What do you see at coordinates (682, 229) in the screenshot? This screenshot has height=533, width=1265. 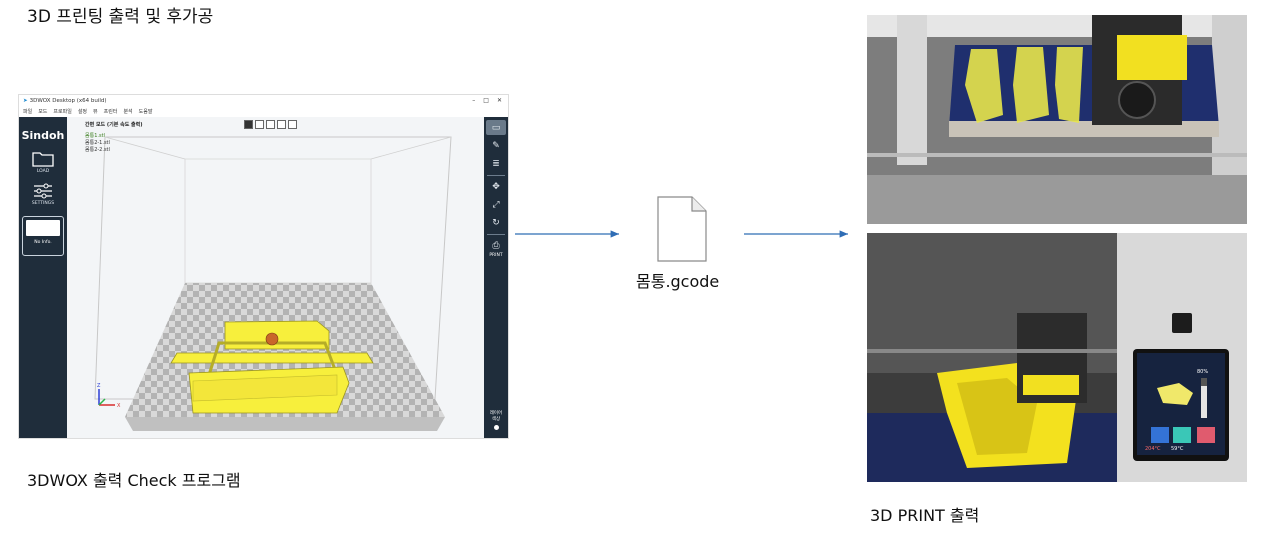 I see `gcode-file-icon` at bounding box center [682, 229].